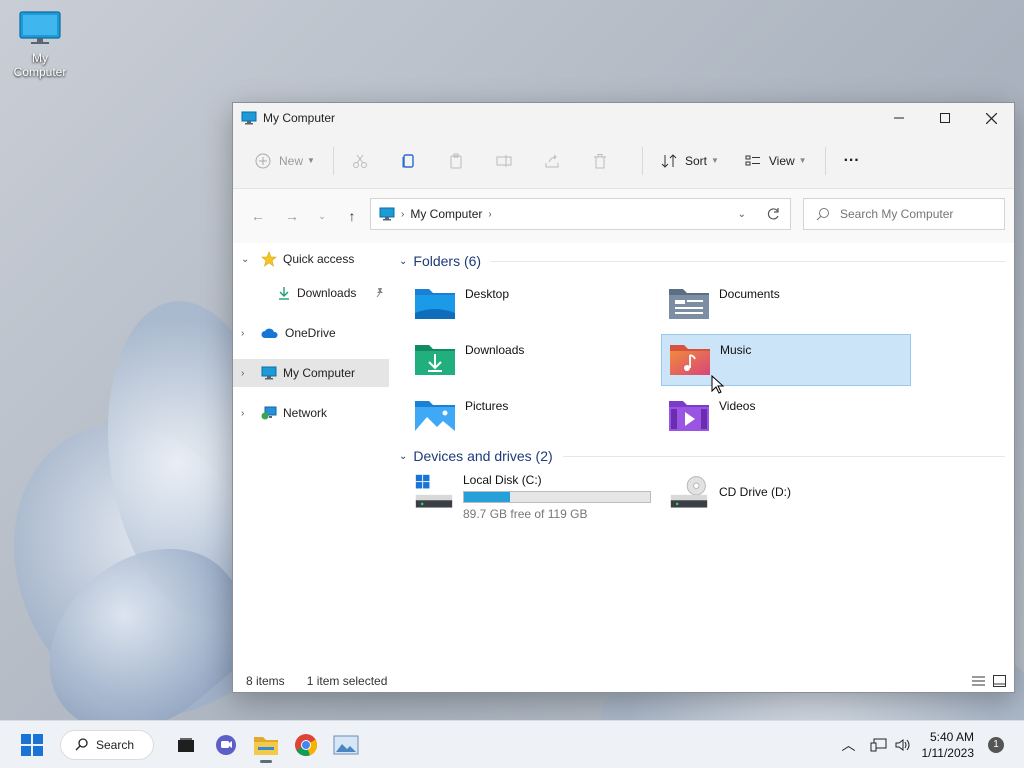 Image resolution: width=1024 pixels, height=768 pixels. Describe the element at coordinates (580, 214) in the screenshot. I see `address-bar: › My Computer › ⌄` at that location.